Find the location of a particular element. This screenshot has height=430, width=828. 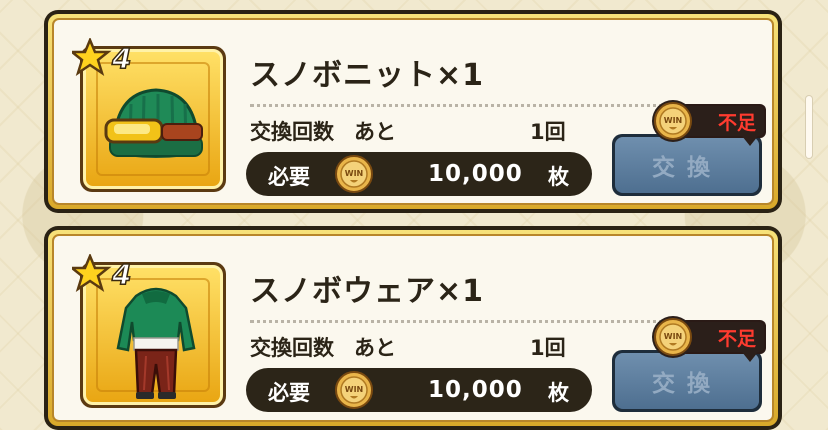

item-title: スノボウェア×1 is located at coordinates (367, 291).